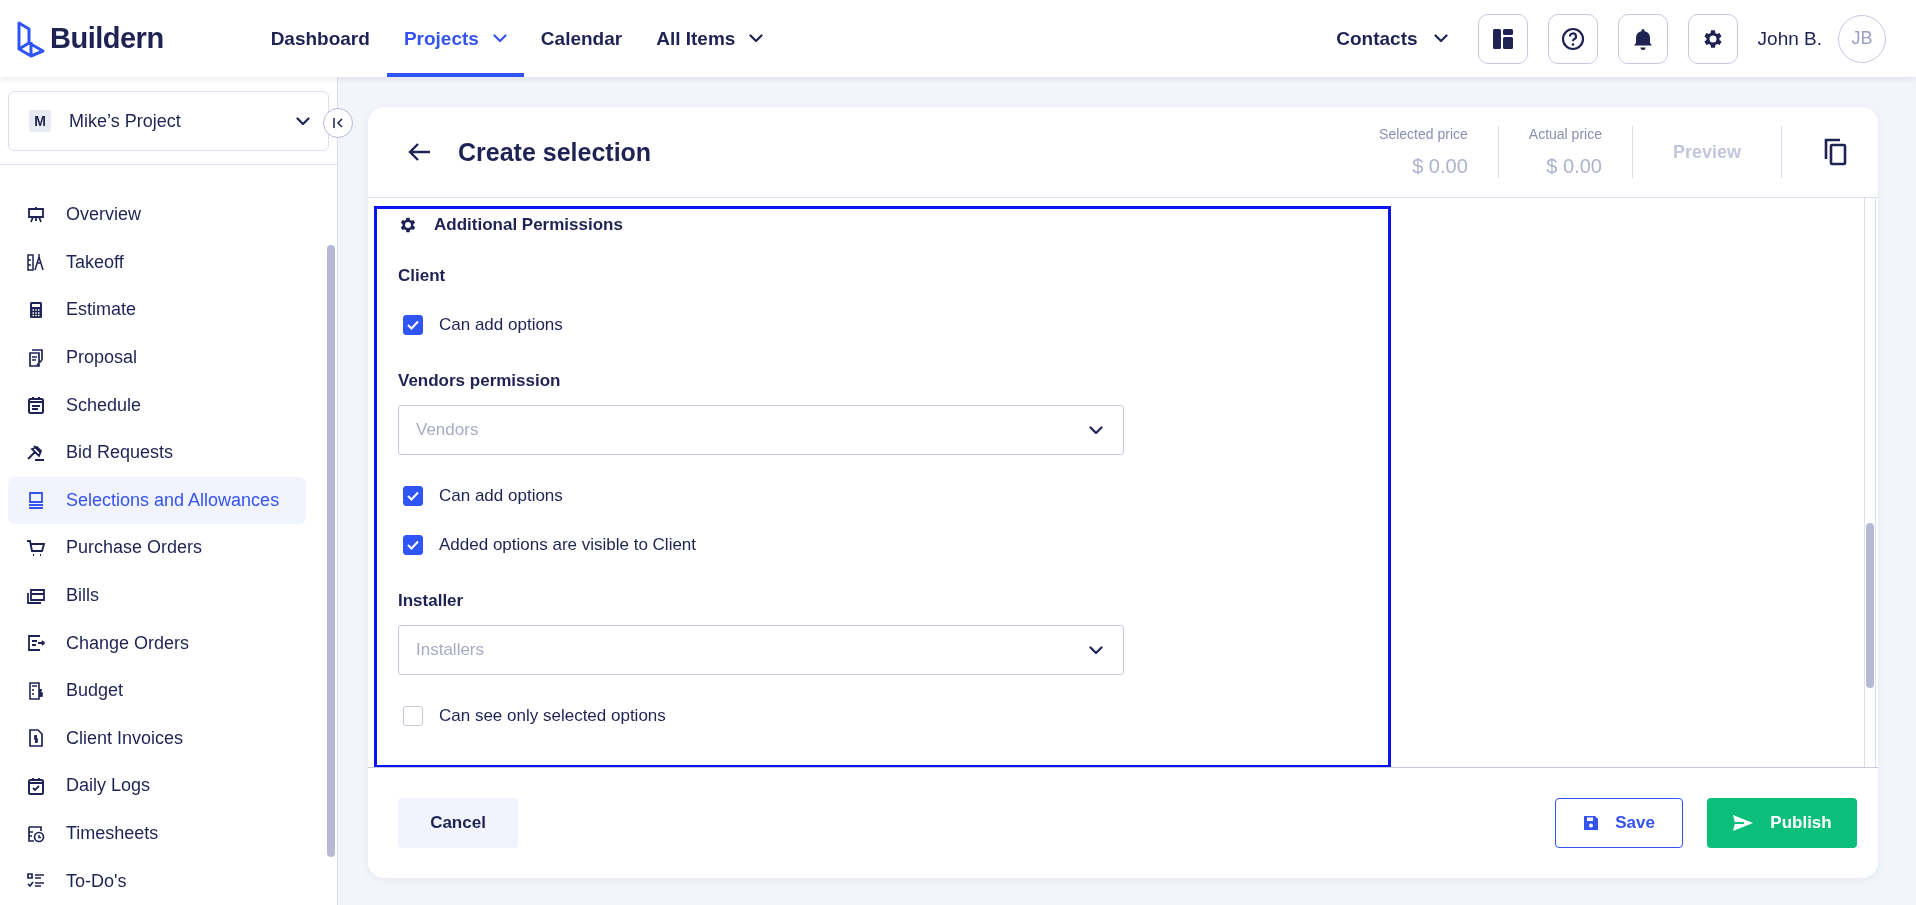 The image size is (1916, 905). I want to click on sidebar-item: Client Invoices, so click(157, 738).